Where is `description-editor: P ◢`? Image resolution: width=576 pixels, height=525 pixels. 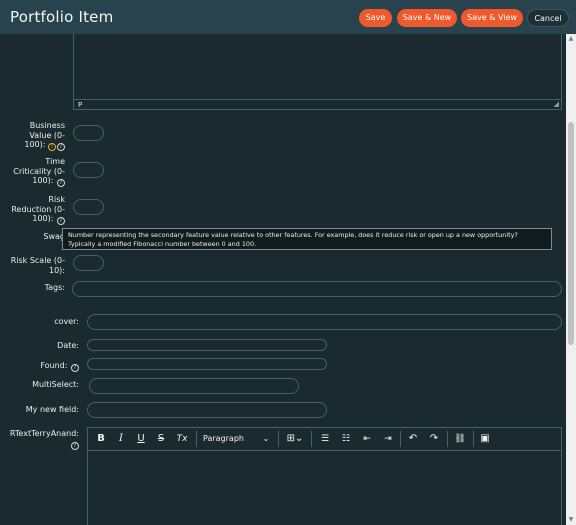
description-editor: P ◢ is located at coordinates (317, 72).